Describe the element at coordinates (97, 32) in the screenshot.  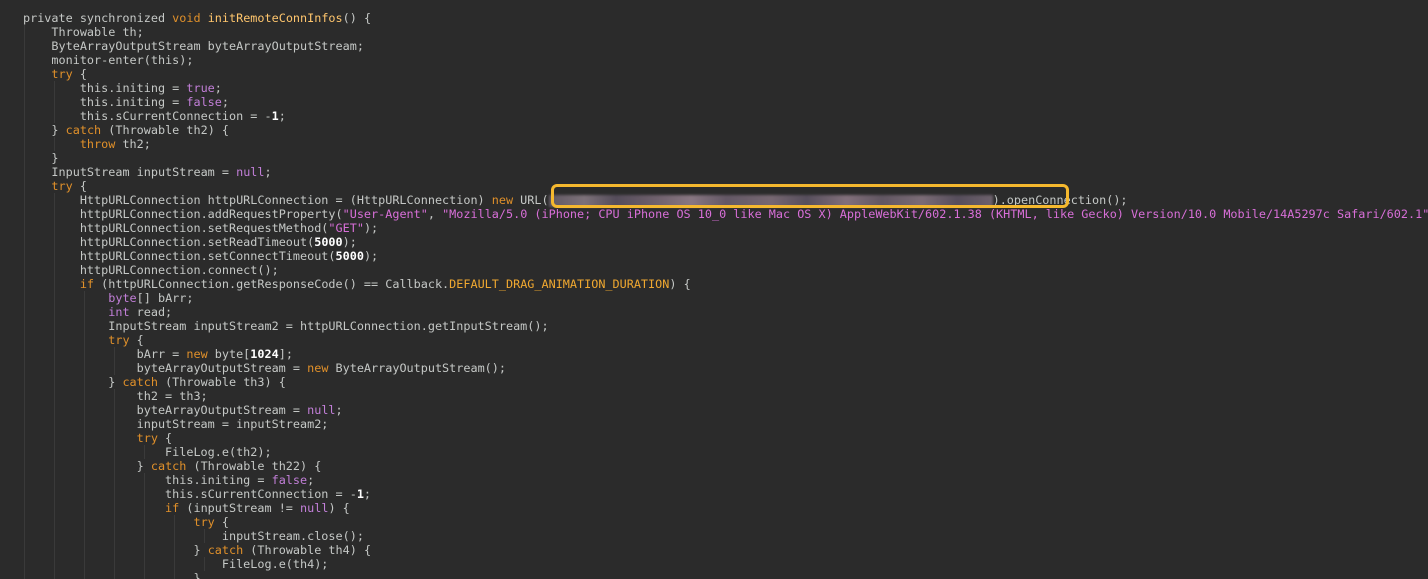
I see `code-token: Throwable th;` at that location.